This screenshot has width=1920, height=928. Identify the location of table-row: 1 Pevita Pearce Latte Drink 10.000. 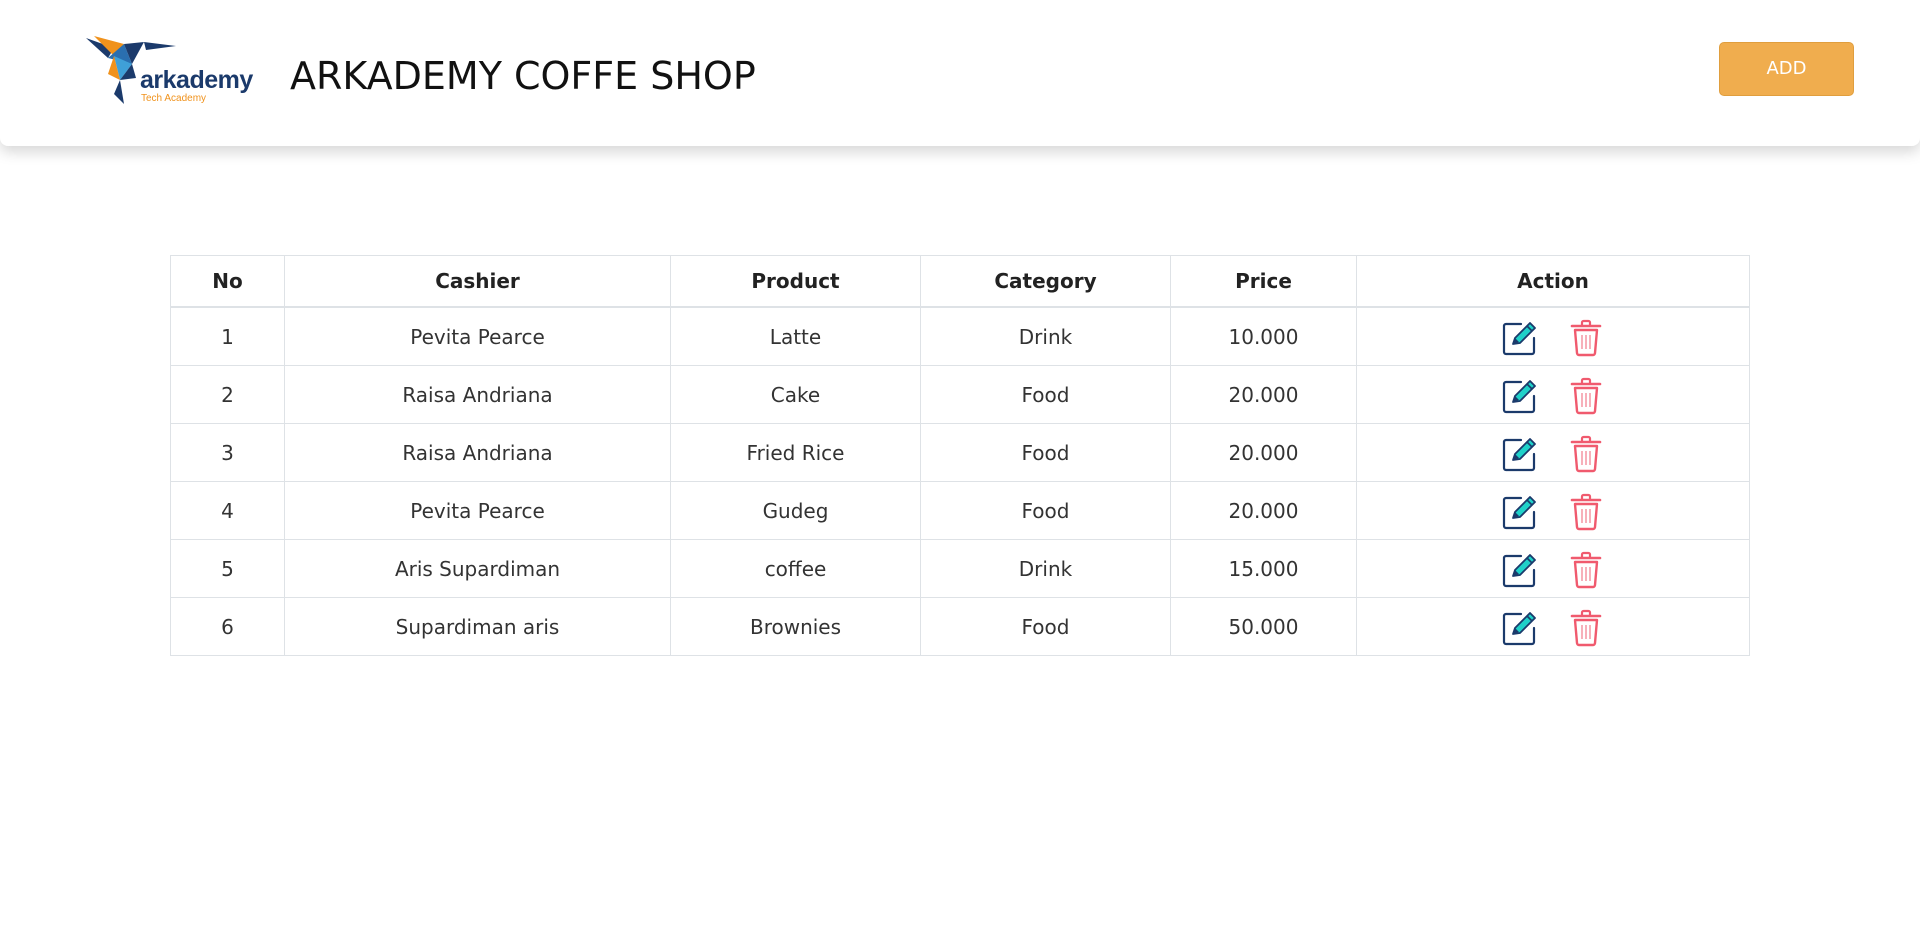
(960, 336).